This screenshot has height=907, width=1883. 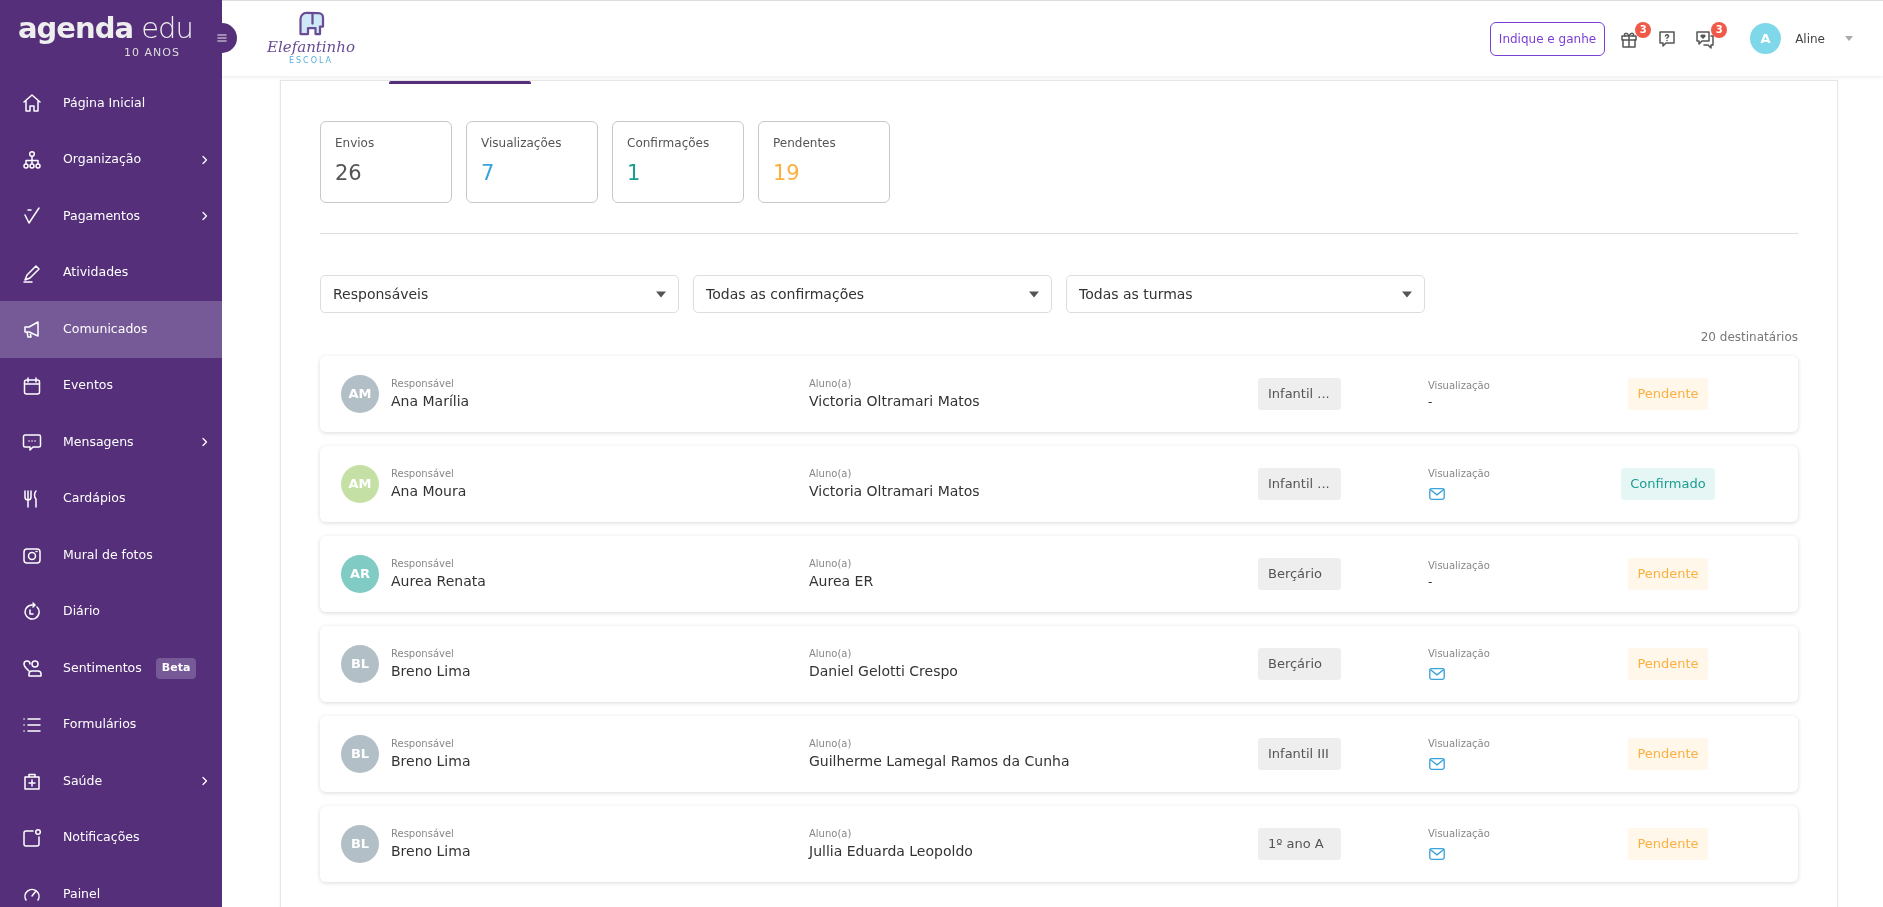 I want to click on org-chart-icon, so click(x=32, y=159).